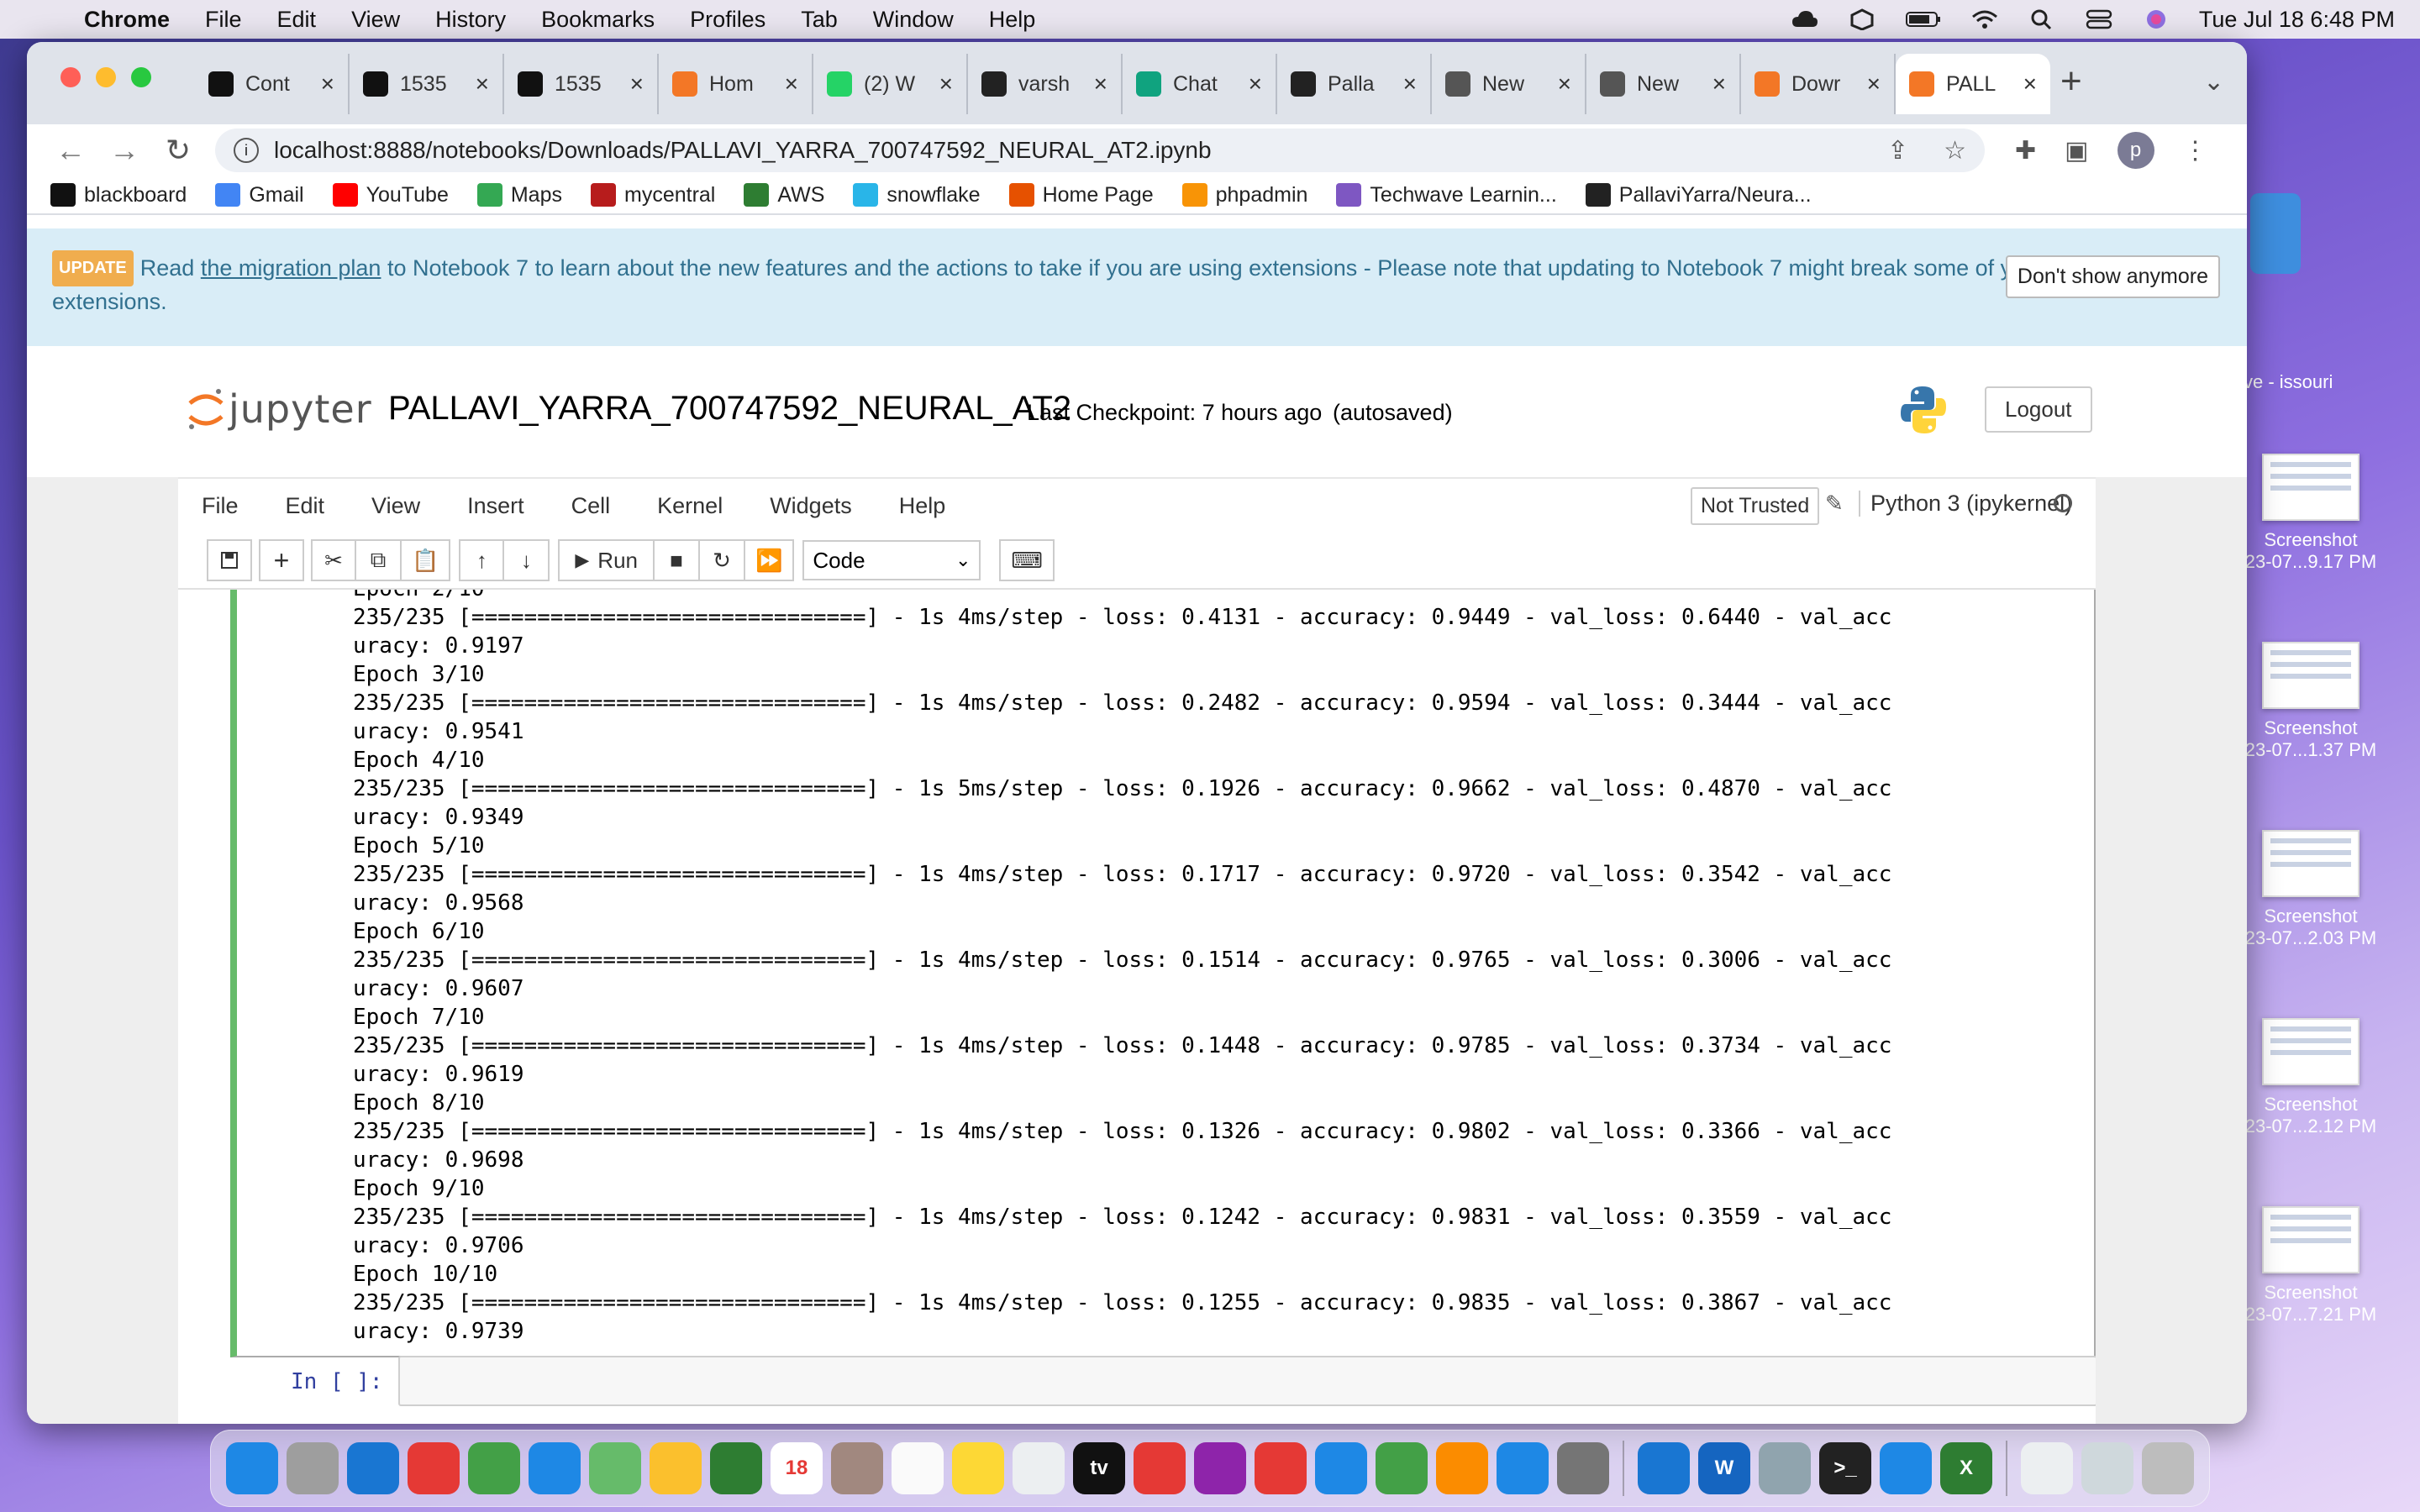 Image resolution: width=2420 pixels, height=1512 pixels. Describe the element at coordinates (1160, 1468) in the screenshot. I see `music-icon` at that location.